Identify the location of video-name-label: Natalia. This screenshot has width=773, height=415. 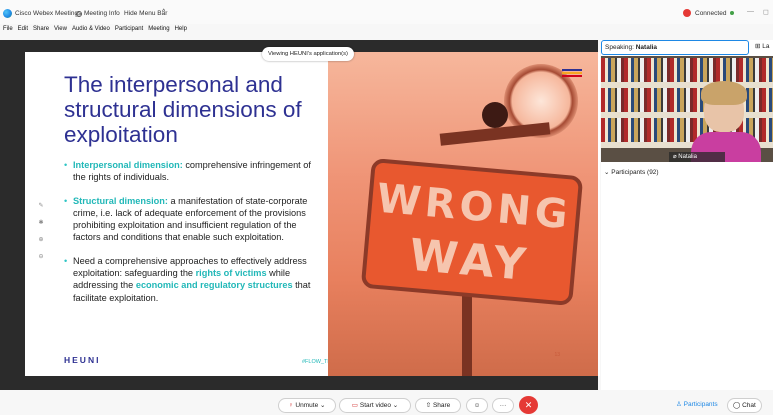
(687, 157).